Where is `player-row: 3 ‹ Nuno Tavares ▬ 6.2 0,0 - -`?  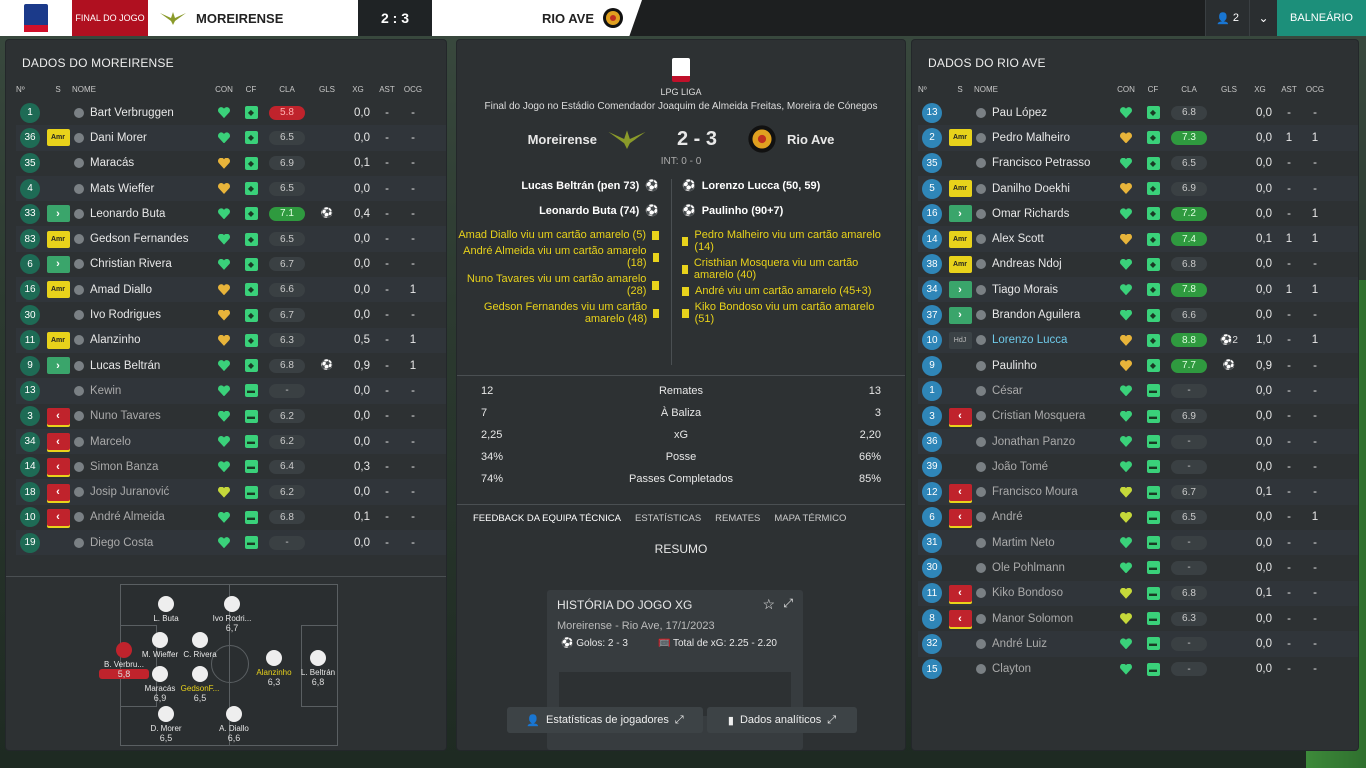 player-row: 3 ‹ Nuno Tavares ▬ 6.2 0,0 - - is located at coordinates (231, 416).